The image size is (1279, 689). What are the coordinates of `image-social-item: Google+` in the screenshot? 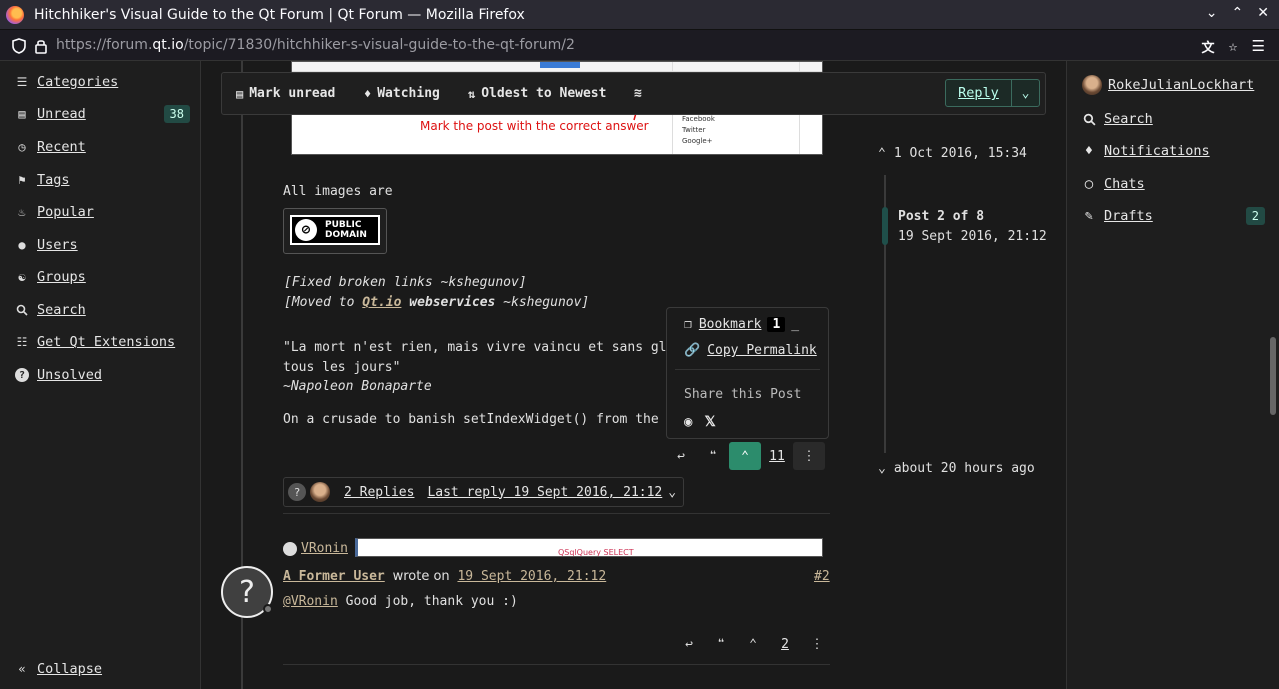 It's located at (697, 141).